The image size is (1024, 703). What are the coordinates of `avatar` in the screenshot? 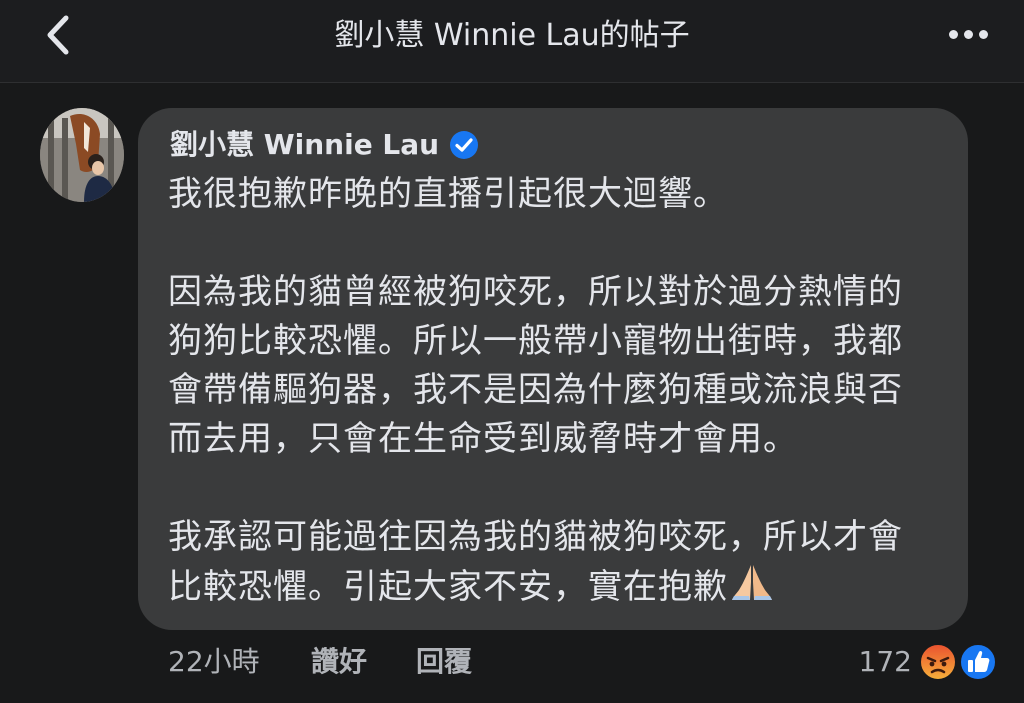 It's located at (82, 155).